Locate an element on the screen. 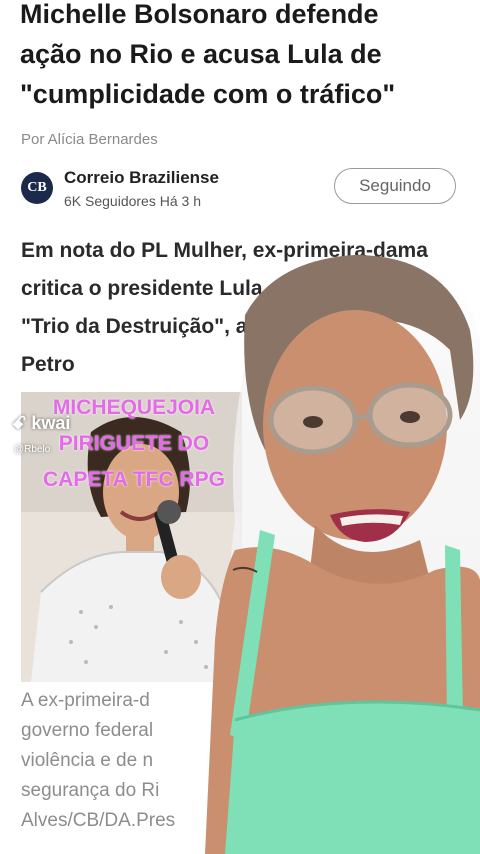  source-logo: CB is located at coordinates (37, 188).